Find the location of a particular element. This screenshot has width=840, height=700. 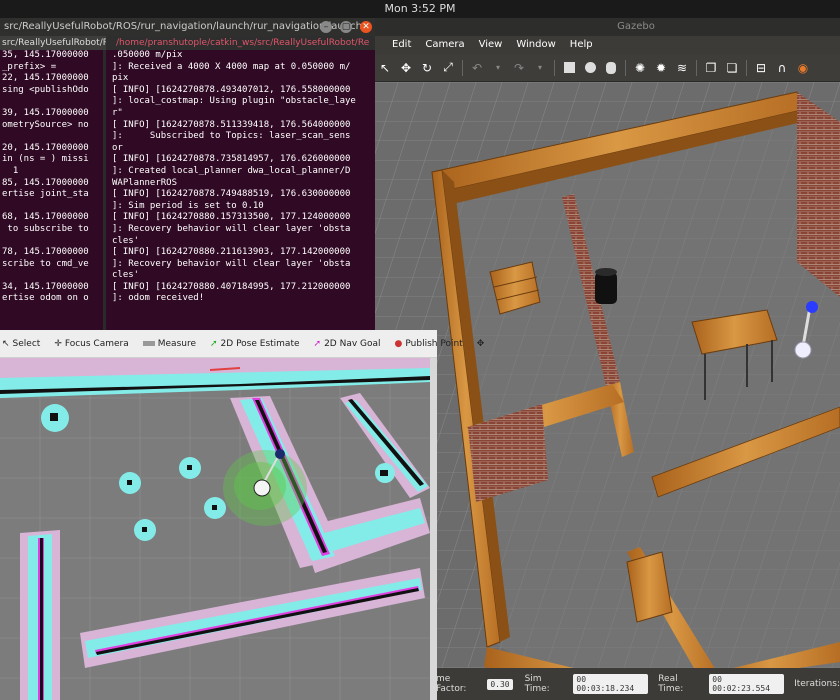

terminal-line: 1 is located at coordinates (10, 170).